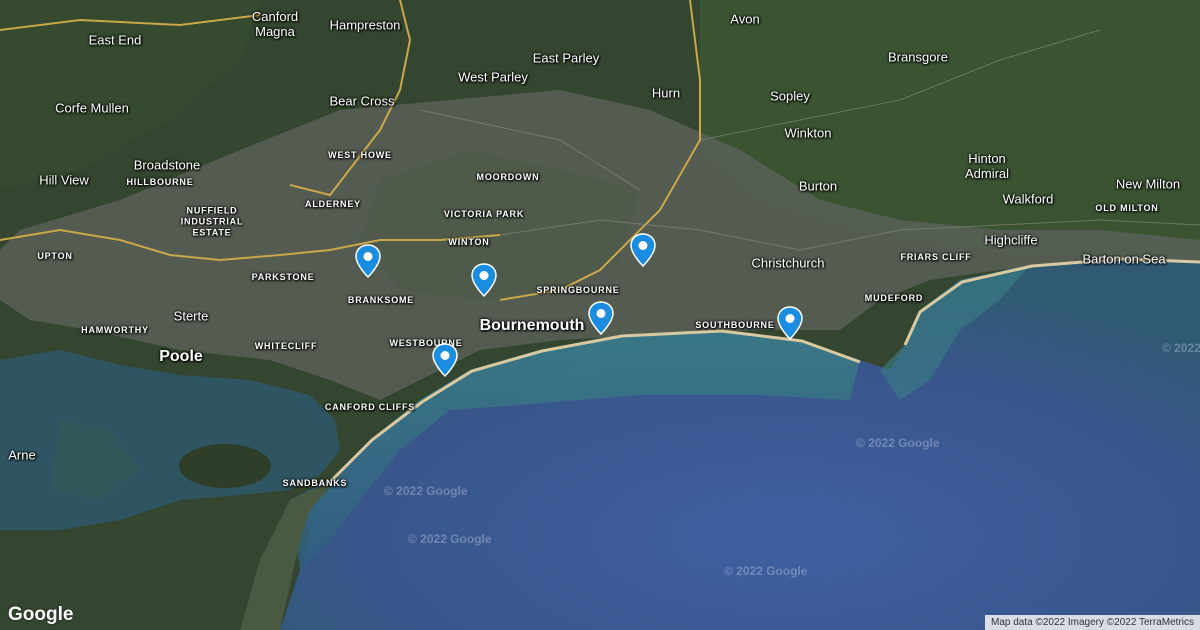 This screenshot has width=1200, height=630. Describe the element at coordinates (484, 214) in the screenshot. I see `label-victoria-park: VICTORIA PARK` at that location.